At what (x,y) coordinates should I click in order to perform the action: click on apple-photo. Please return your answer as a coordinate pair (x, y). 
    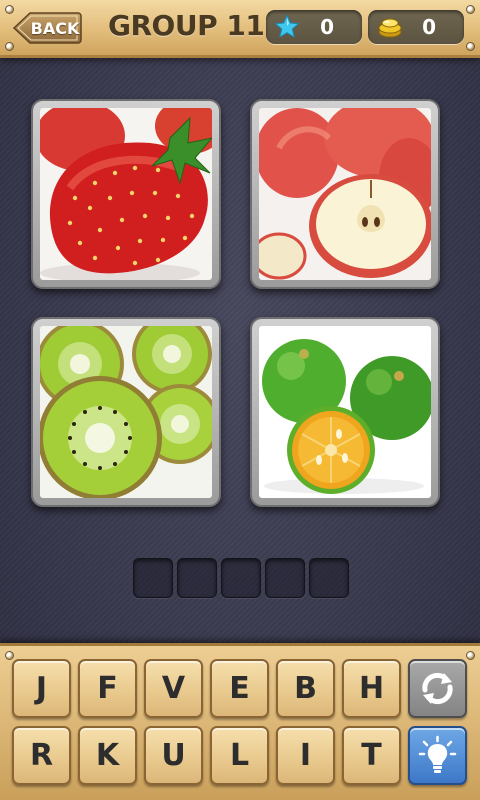
    Looking at the image, I should click on (345, 194).